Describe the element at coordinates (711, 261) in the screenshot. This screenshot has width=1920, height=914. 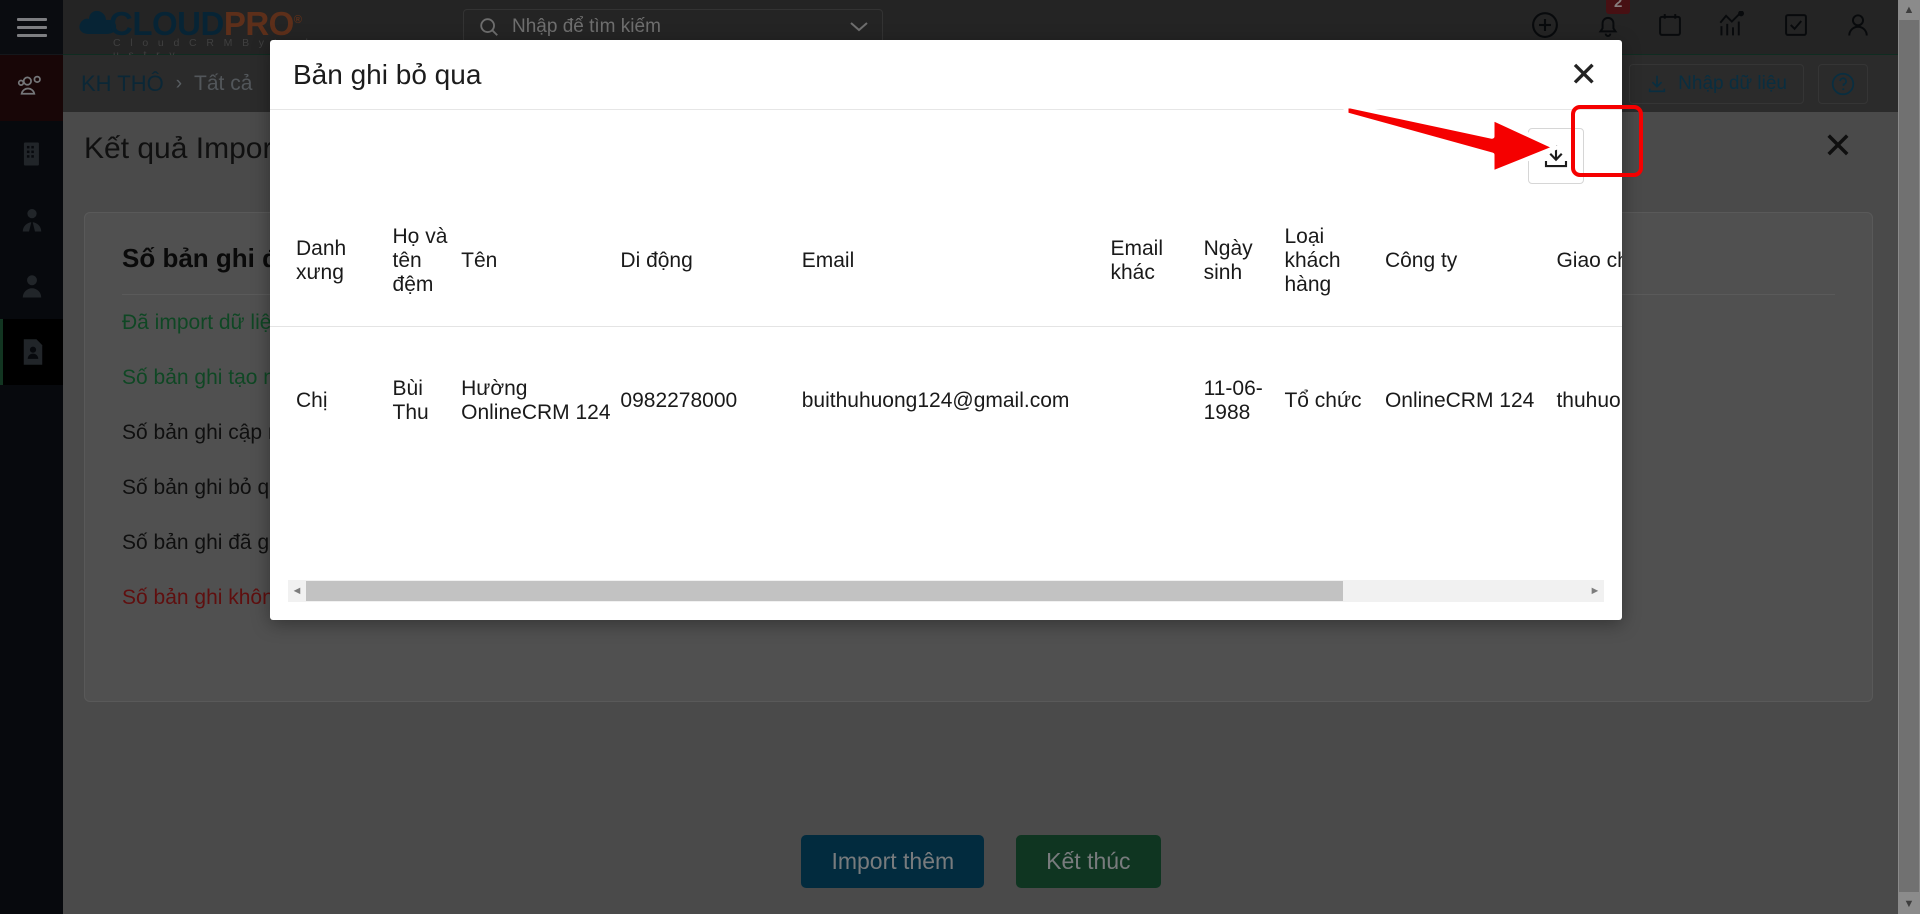
I see `th-di-dong: Di động` at that location.